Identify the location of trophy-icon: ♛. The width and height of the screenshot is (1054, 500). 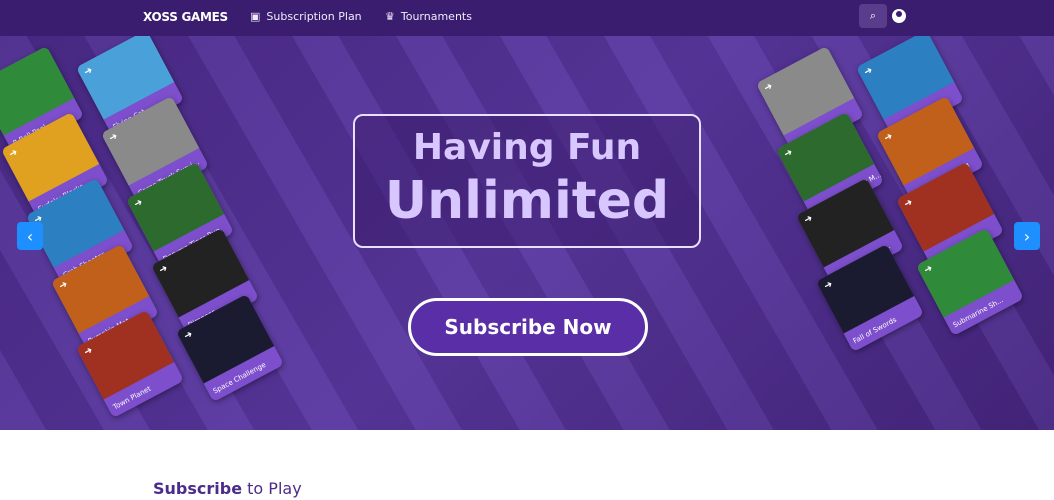
(390, 16).